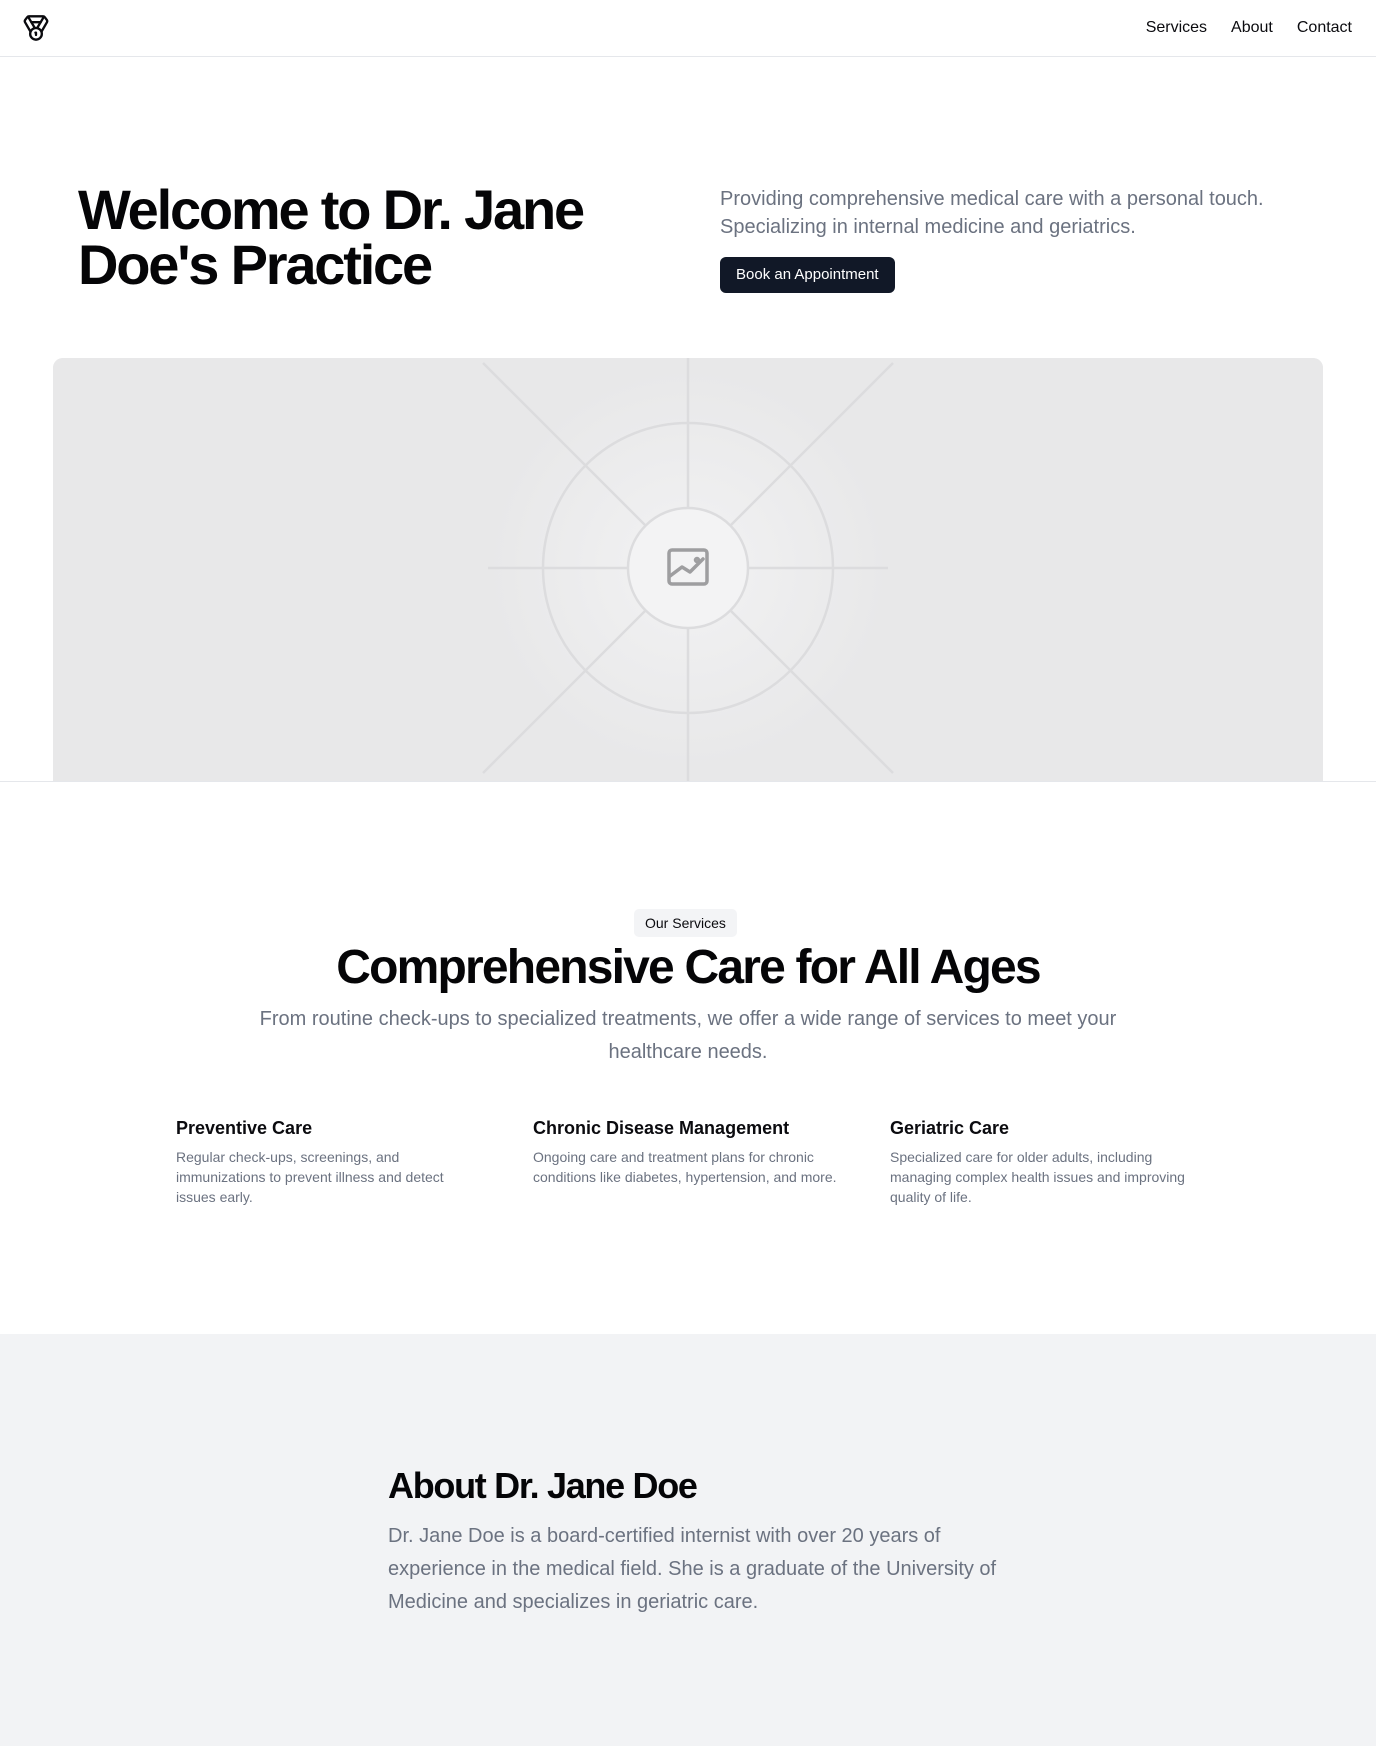 The image size is (1376, 1746). I want to click on nav-link-about: About, so click(1252, 28).